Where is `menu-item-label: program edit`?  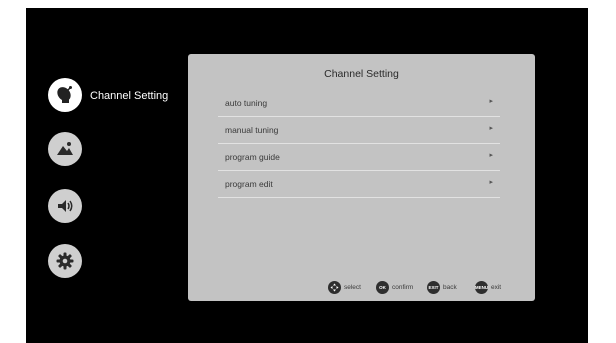
menu-item-label: program edit is located at coordinates (249, 184).